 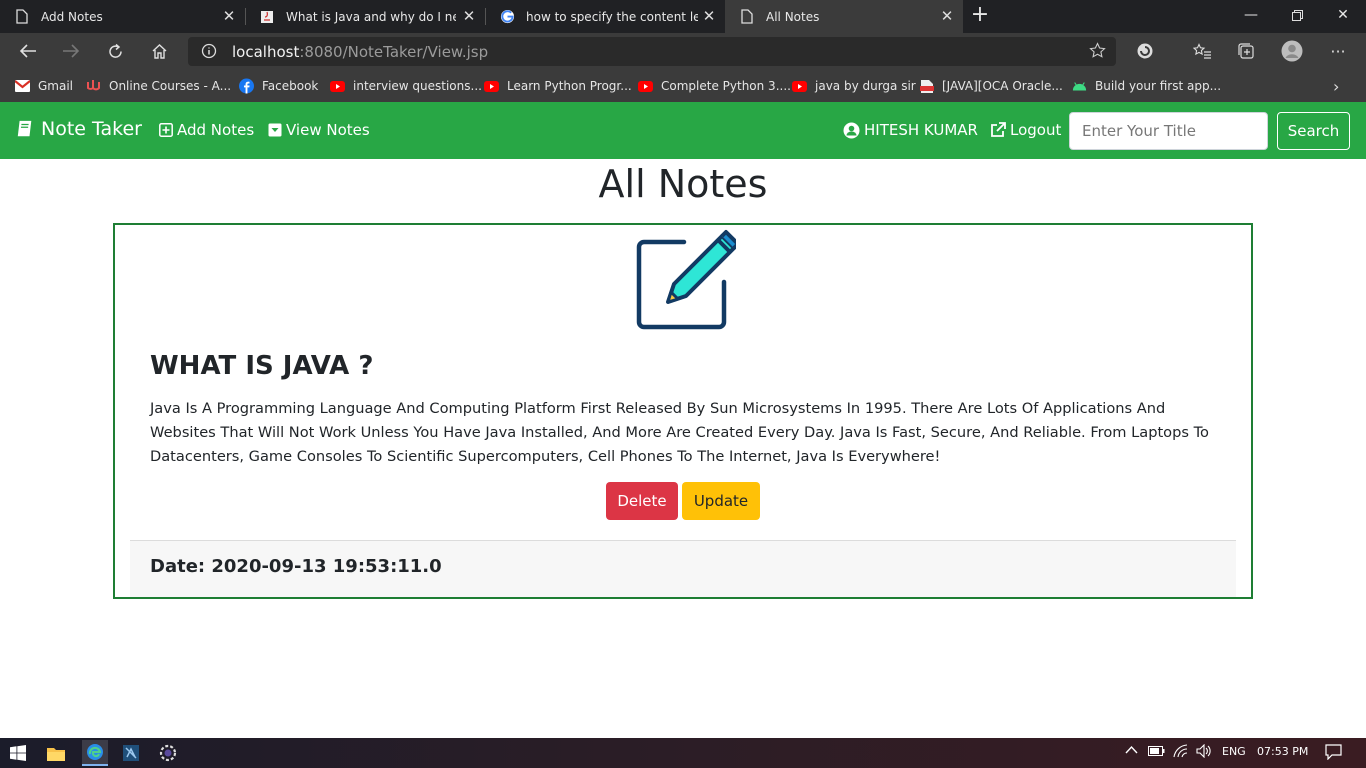 I want to click on collections-icon, so click(x=1246, y=51).